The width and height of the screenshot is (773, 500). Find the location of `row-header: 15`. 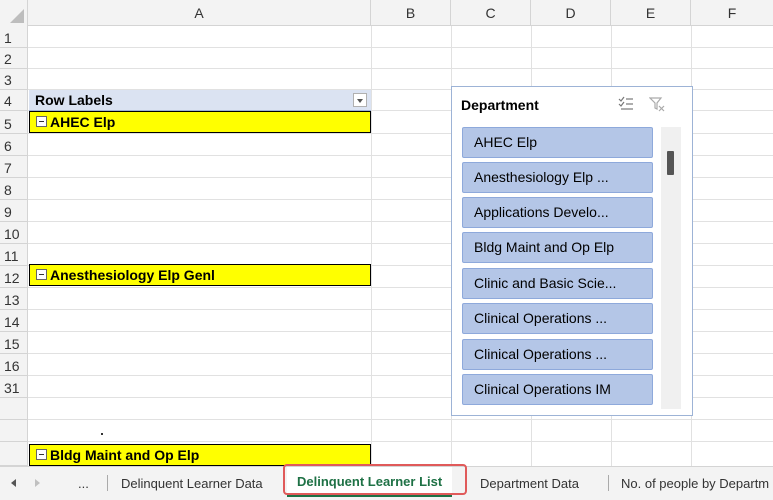

row-header: 15 is located at coordinates (14, 343).